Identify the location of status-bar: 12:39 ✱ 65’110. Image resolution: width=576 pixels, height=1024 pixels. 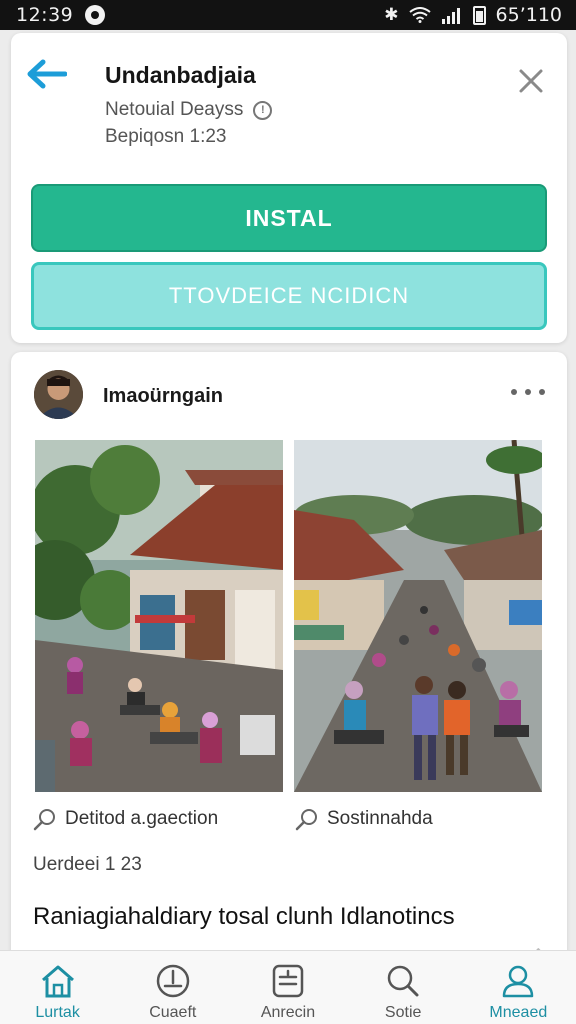
(288, 15).